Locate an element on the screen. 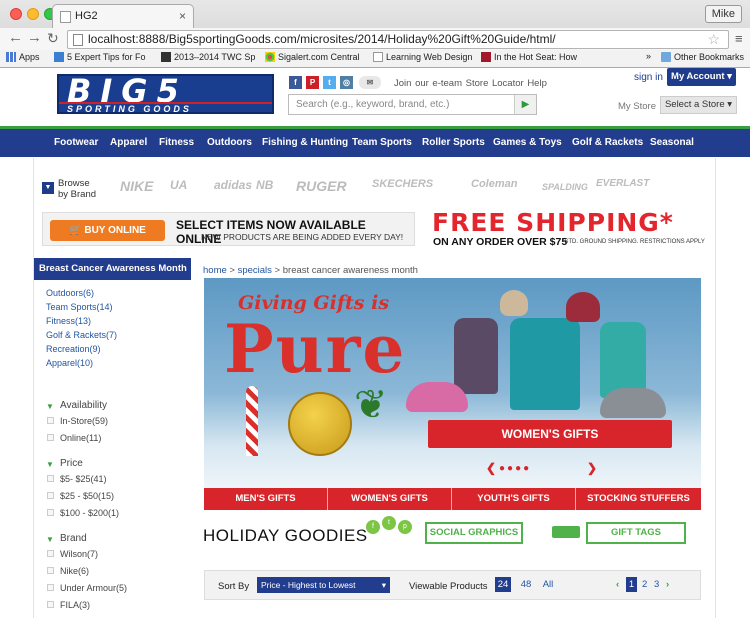  back-arrow-icon: ← is located at coordinates (15, 38).